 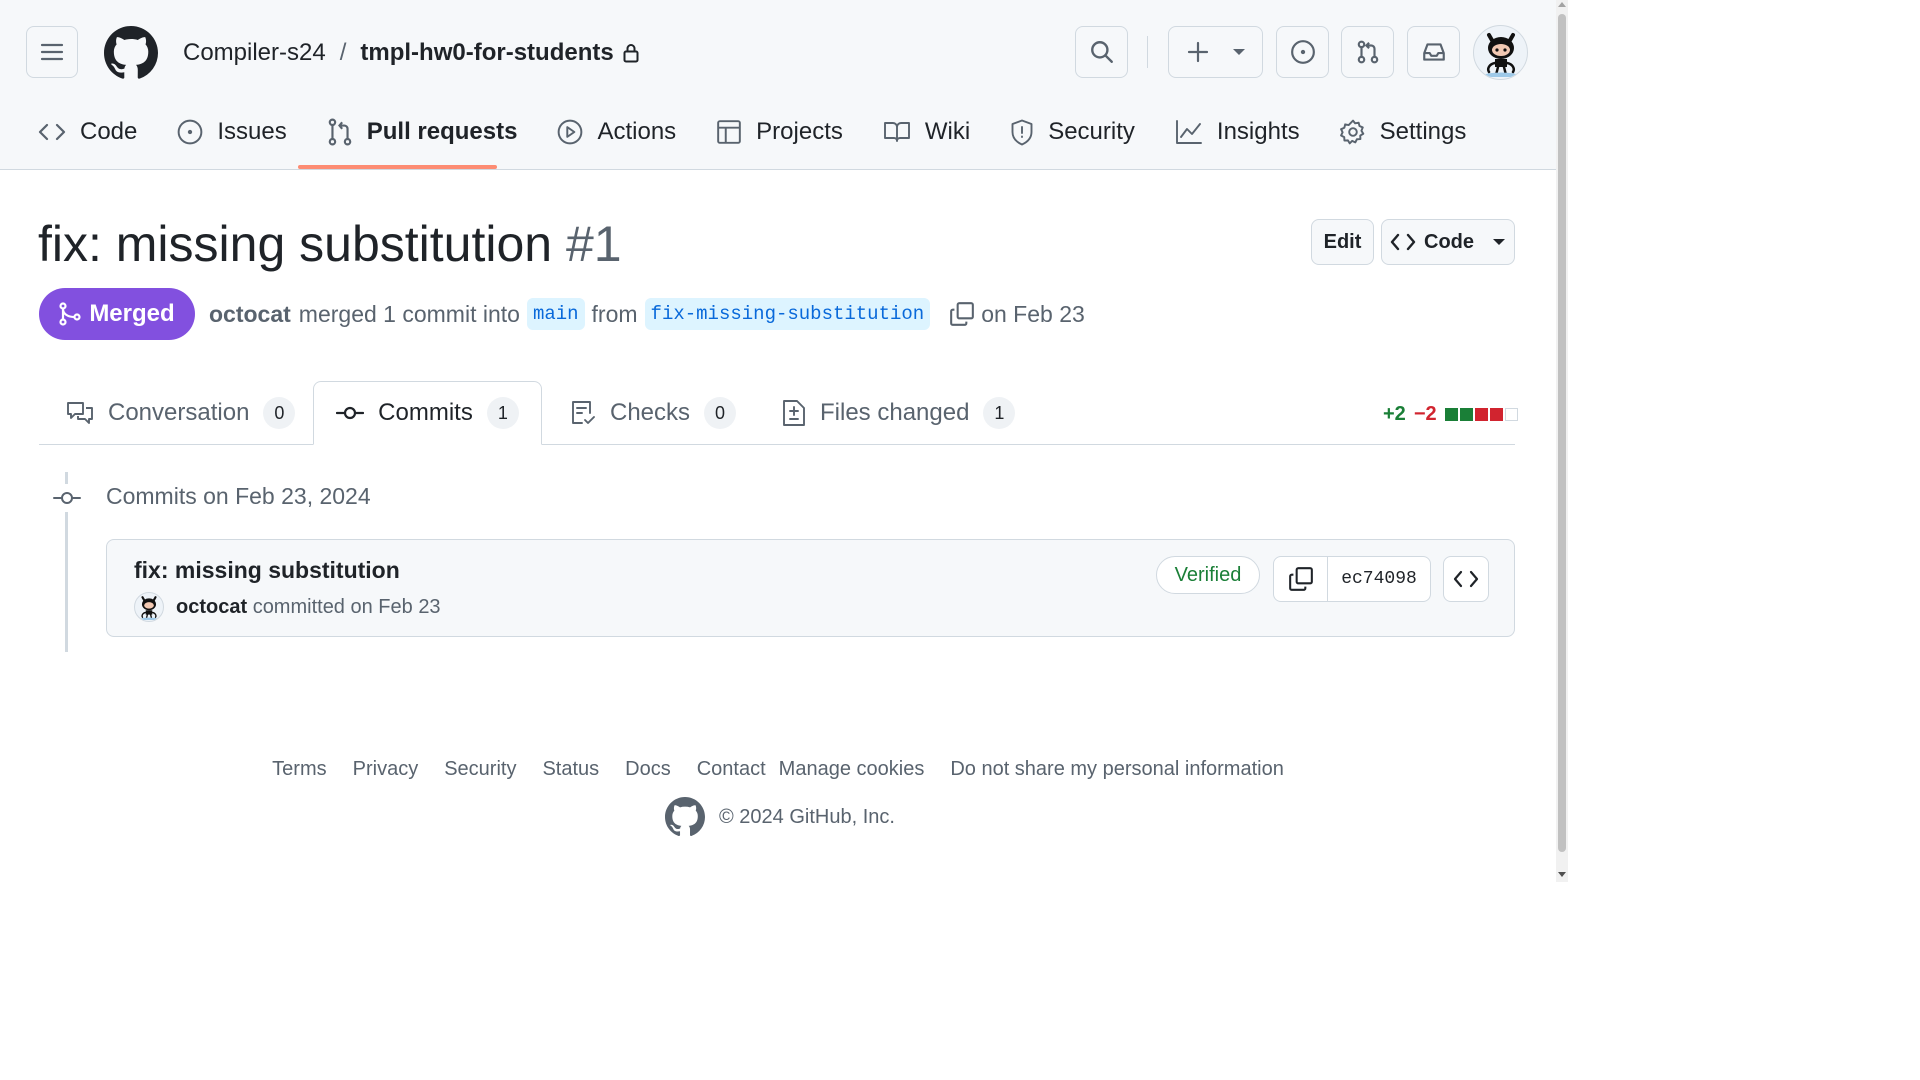 What do you see at coordinates (897, 132) in the screenshot?
I see `book-icon` at bounding box center [897, 132].